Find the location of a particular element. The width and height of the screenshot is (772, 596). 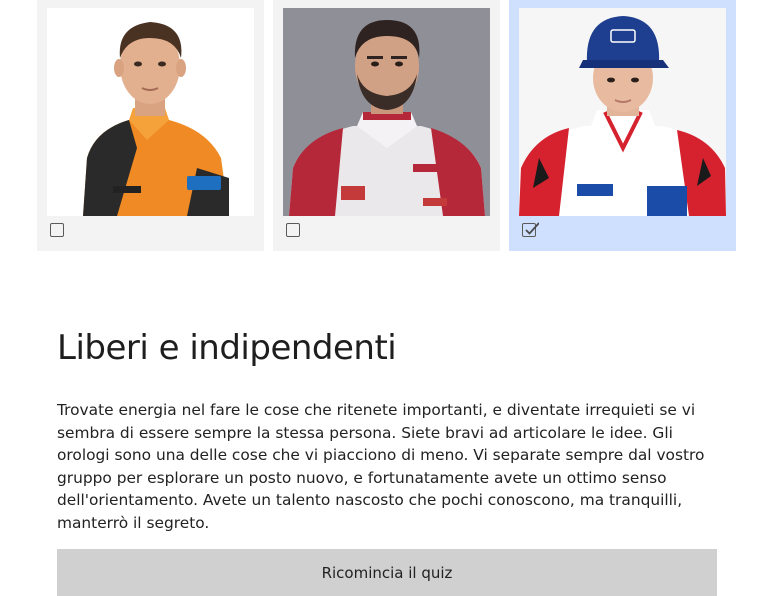

checkmark-icon is located at coordinates (532, 228).